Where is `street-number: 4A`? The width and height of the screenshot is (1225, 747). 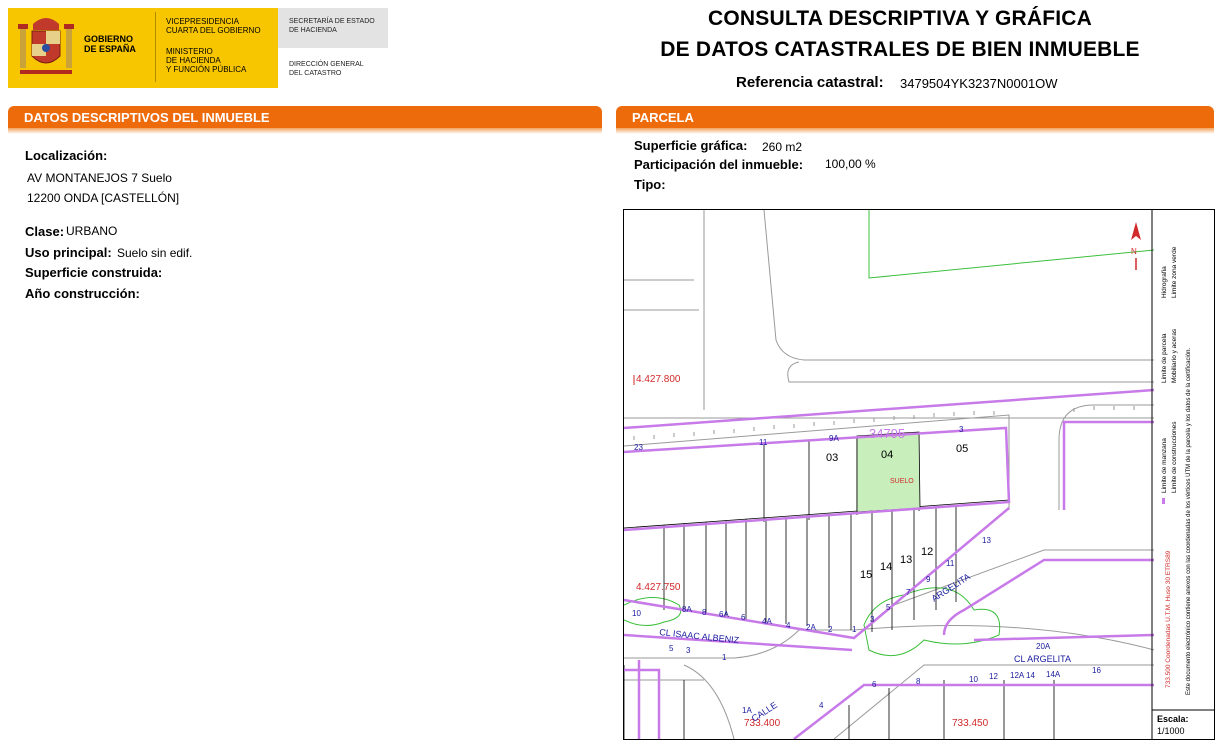
street-number: 4A is located at coordinates (767, 621).